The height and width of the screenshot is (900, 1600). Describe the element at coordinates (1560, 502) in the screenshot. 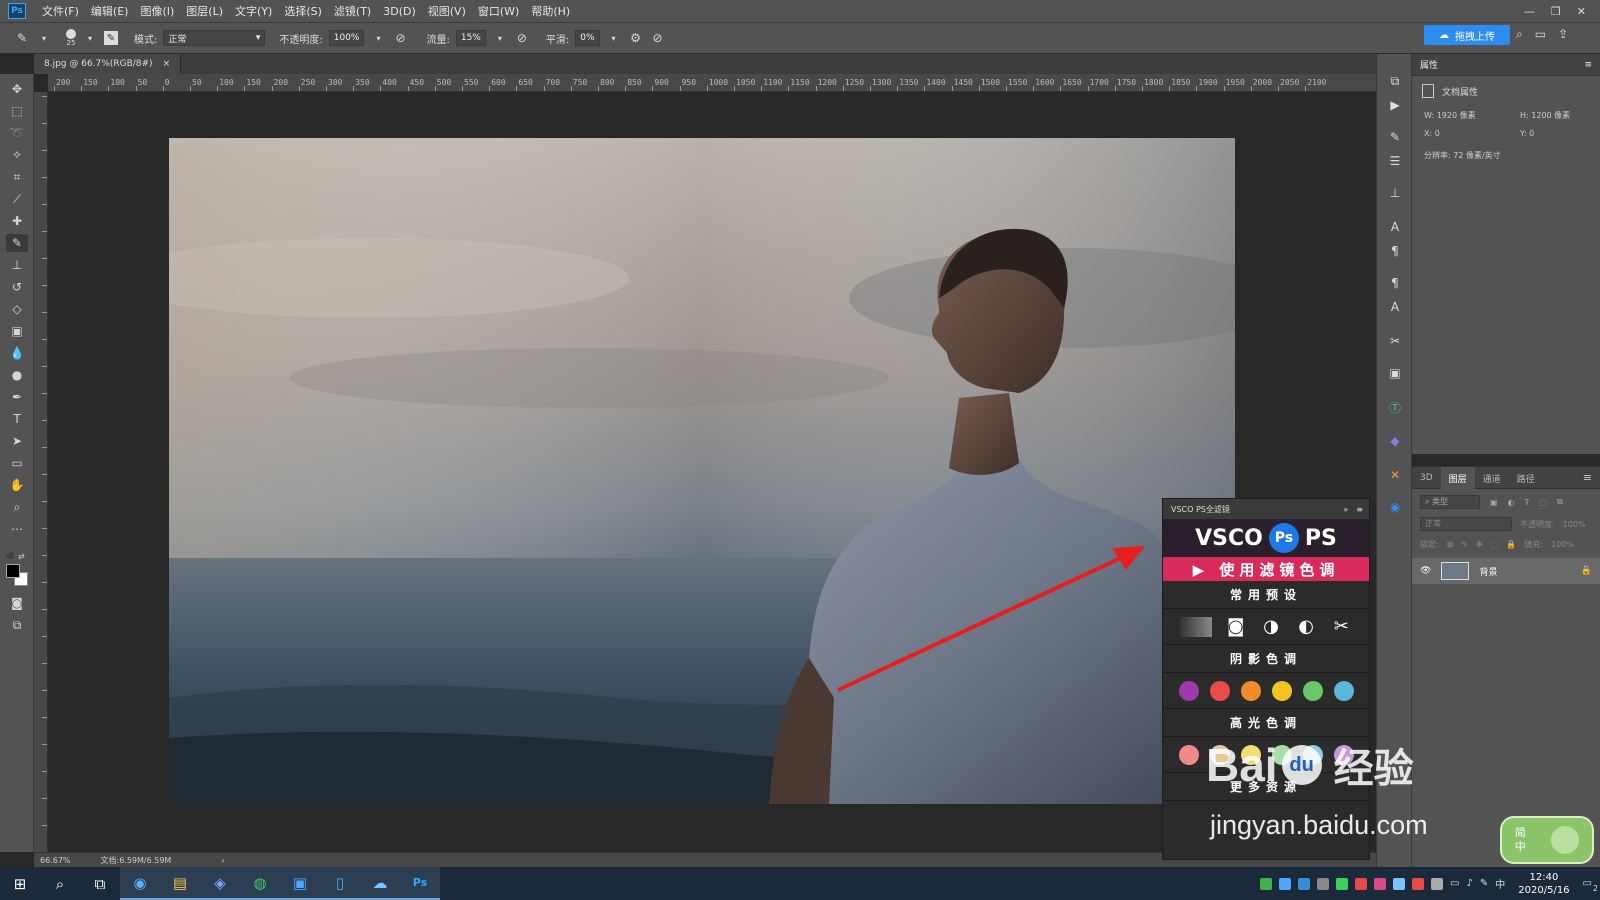

I see `filter-smart-icon: ⧉` at that location.